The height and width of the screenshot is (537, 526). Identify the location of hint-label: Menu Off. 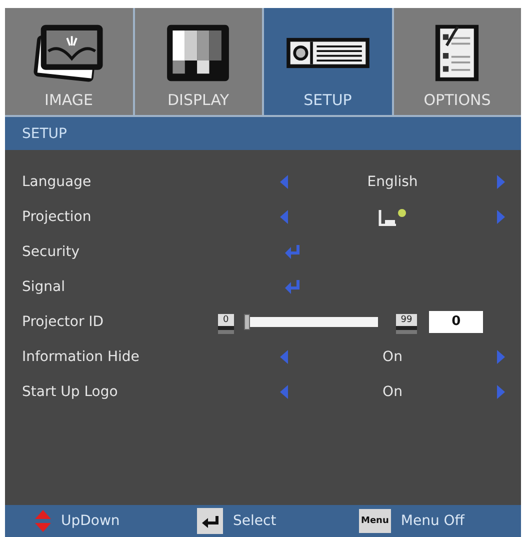
(432, 521).